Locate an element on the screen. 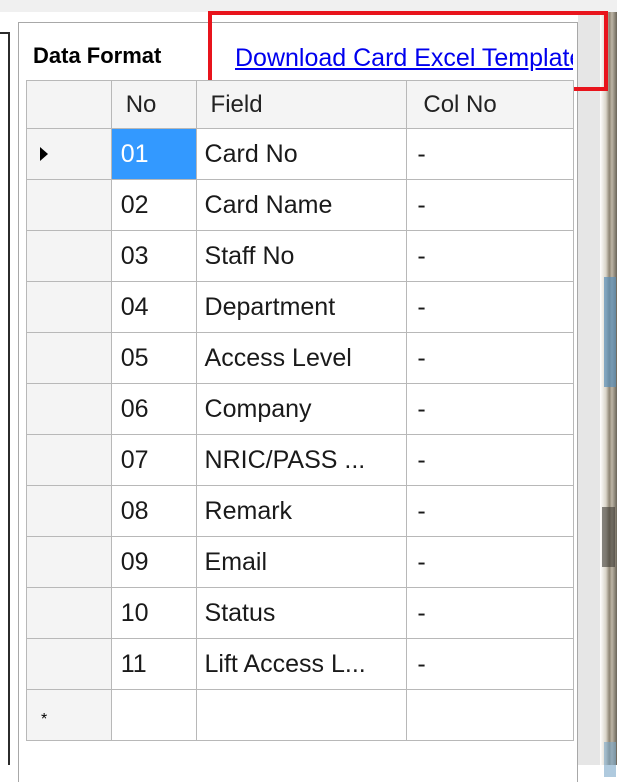 Image resolution: width=617 pixels, height=782 pixels. cell-no: 09 is located at coordinates (153, 562).